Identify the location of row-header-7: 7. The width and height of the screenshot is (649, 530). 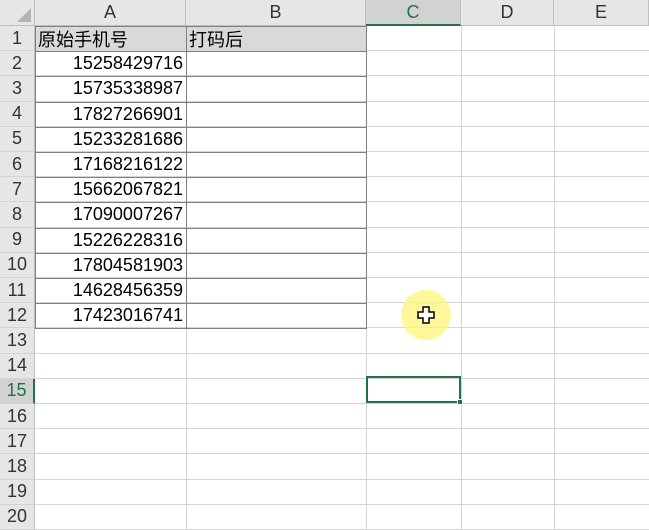
(17, 190).